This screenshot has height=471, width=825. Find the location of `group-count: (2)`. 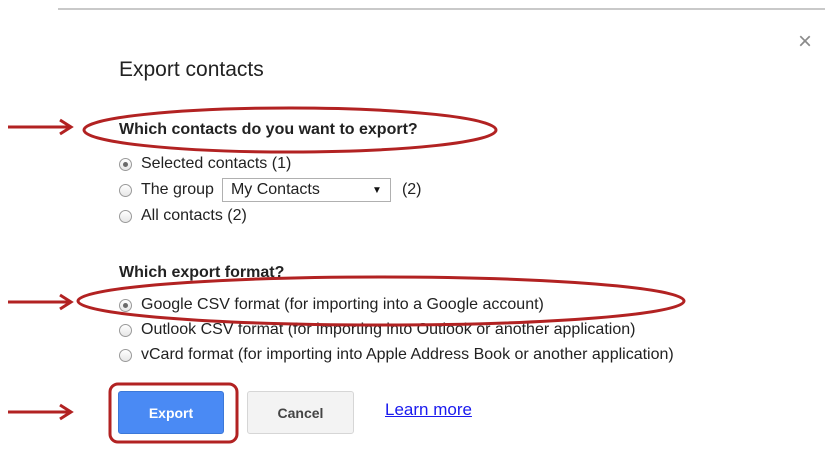

group-count: (2) is located at coordinates (411, 189).